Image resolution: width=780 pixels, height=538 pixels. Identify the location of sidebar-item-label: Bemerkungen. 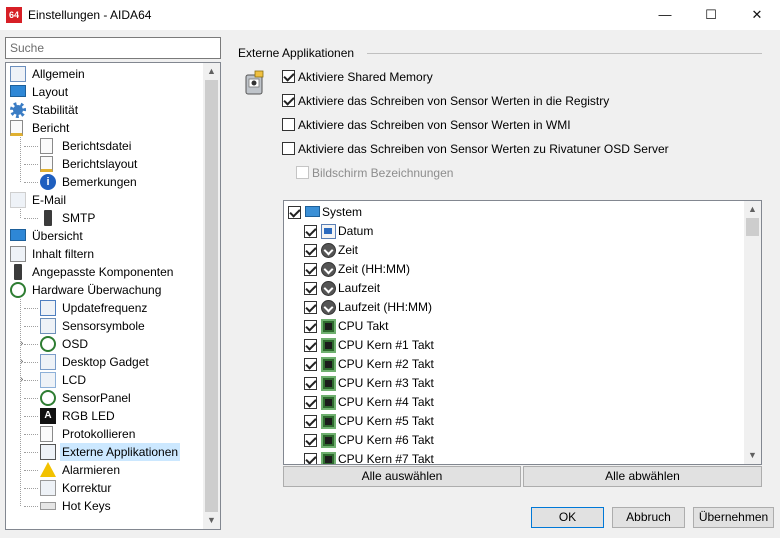
(99, 182).